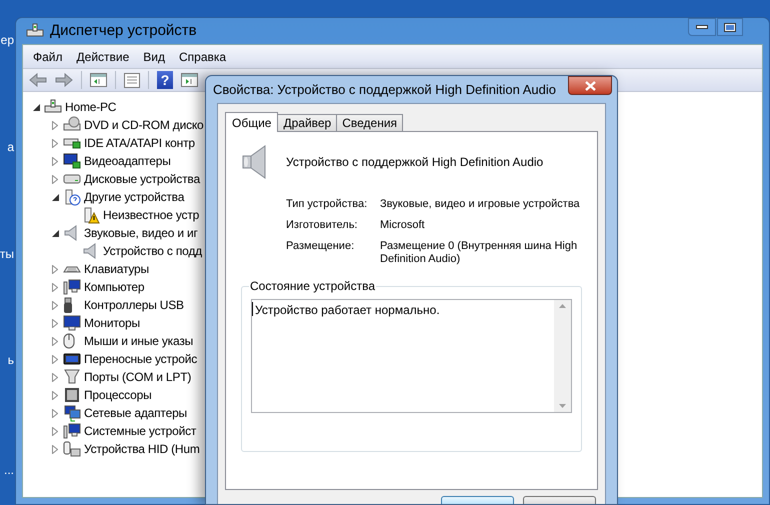  What do you see at coordinates (322, 225) in the screenshot?
I see `property-label: Изготовитель:` at bounding box center [322, 225].